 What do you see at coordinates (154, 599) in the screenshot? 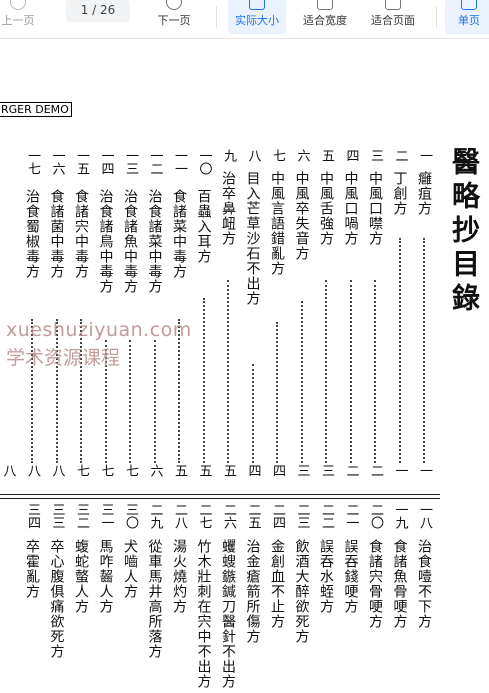
I see `toc-entry-title: 從車馬井高所落方` at bounding box center [154, 599].